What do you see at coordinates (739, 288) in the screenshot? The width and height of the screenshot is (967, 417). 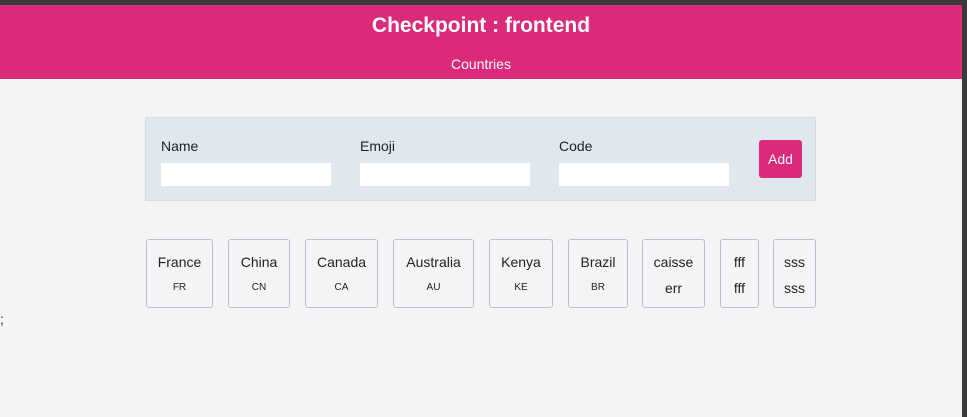 I see `country-code: fff` at bounding box center [739, 288].